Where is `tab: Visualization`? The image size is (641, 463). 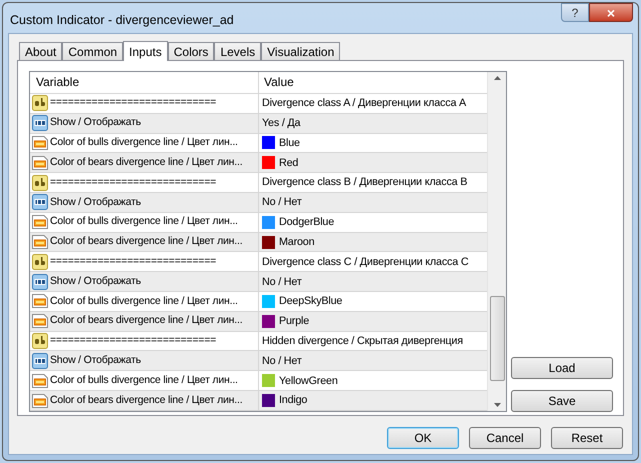 tab: Visualization is located at coordinates (300, 51).